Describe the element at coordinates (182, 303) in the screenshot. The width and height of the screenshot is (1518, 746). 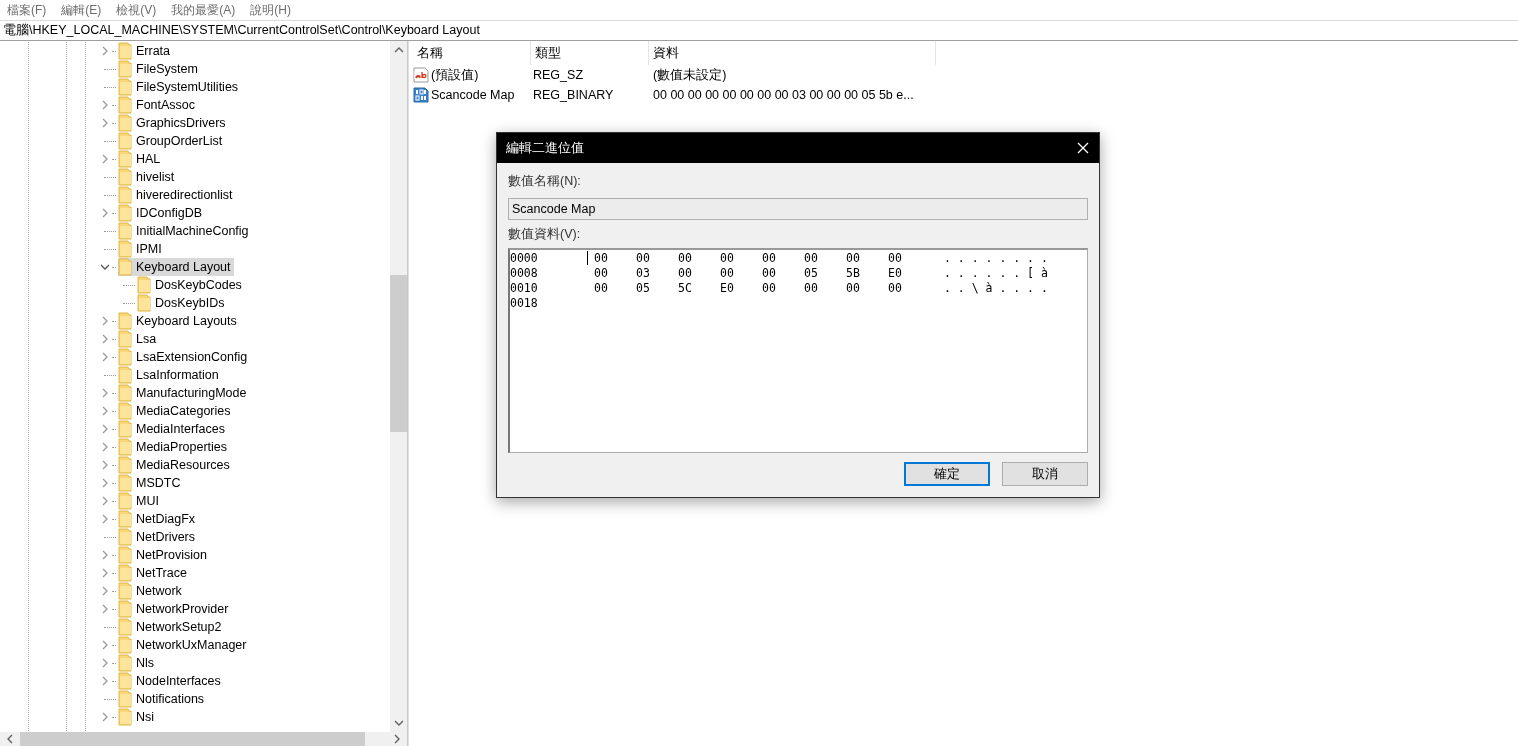
I see `tree-item: DosKeybIDs` at that location.